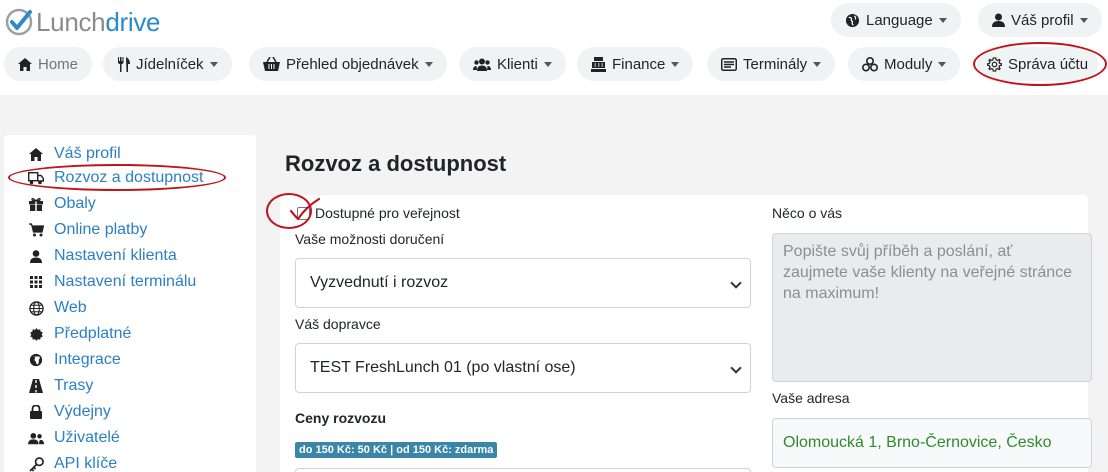  Describe the element at coordinates (93, 333) in the screenshot. I see `sidebar-item-label: Předplatné` at that location.